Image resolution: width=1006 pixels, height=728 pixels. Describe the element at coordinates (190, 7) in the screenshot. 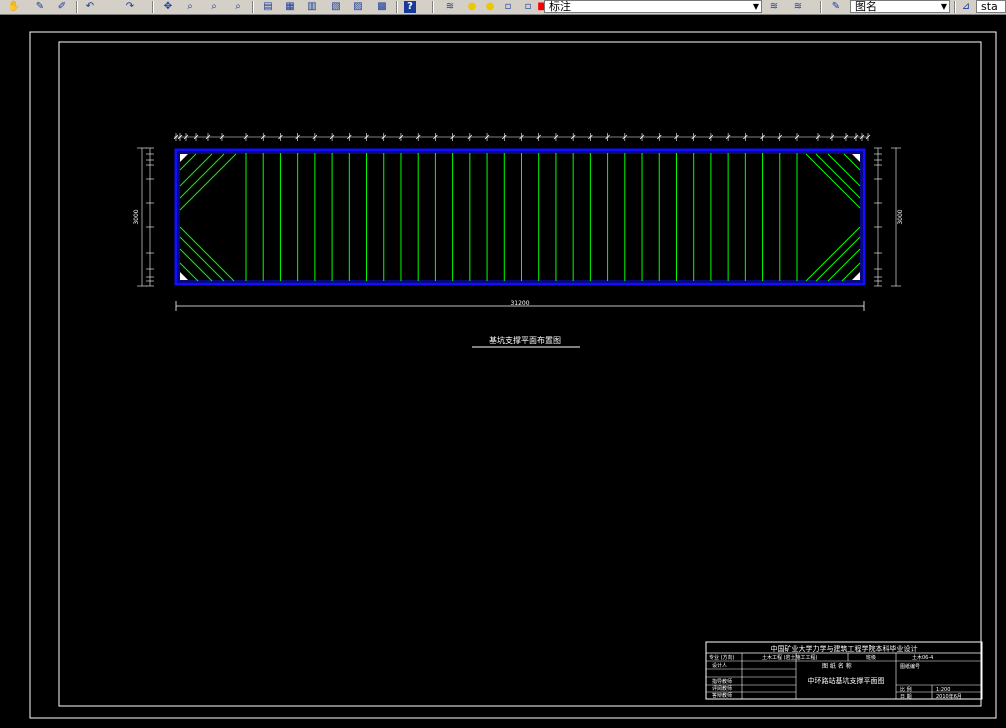

I see `zoom-realtime-icon: ⌕` at that location.